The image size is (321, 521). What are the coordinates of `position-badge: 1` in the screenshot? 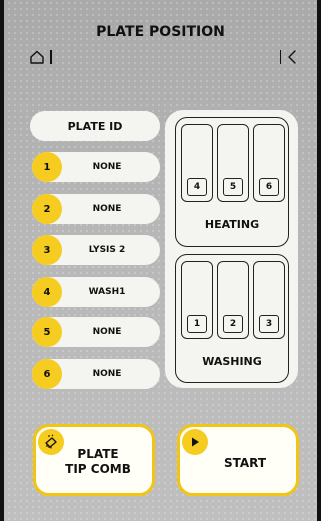 It's located at (47, 167).